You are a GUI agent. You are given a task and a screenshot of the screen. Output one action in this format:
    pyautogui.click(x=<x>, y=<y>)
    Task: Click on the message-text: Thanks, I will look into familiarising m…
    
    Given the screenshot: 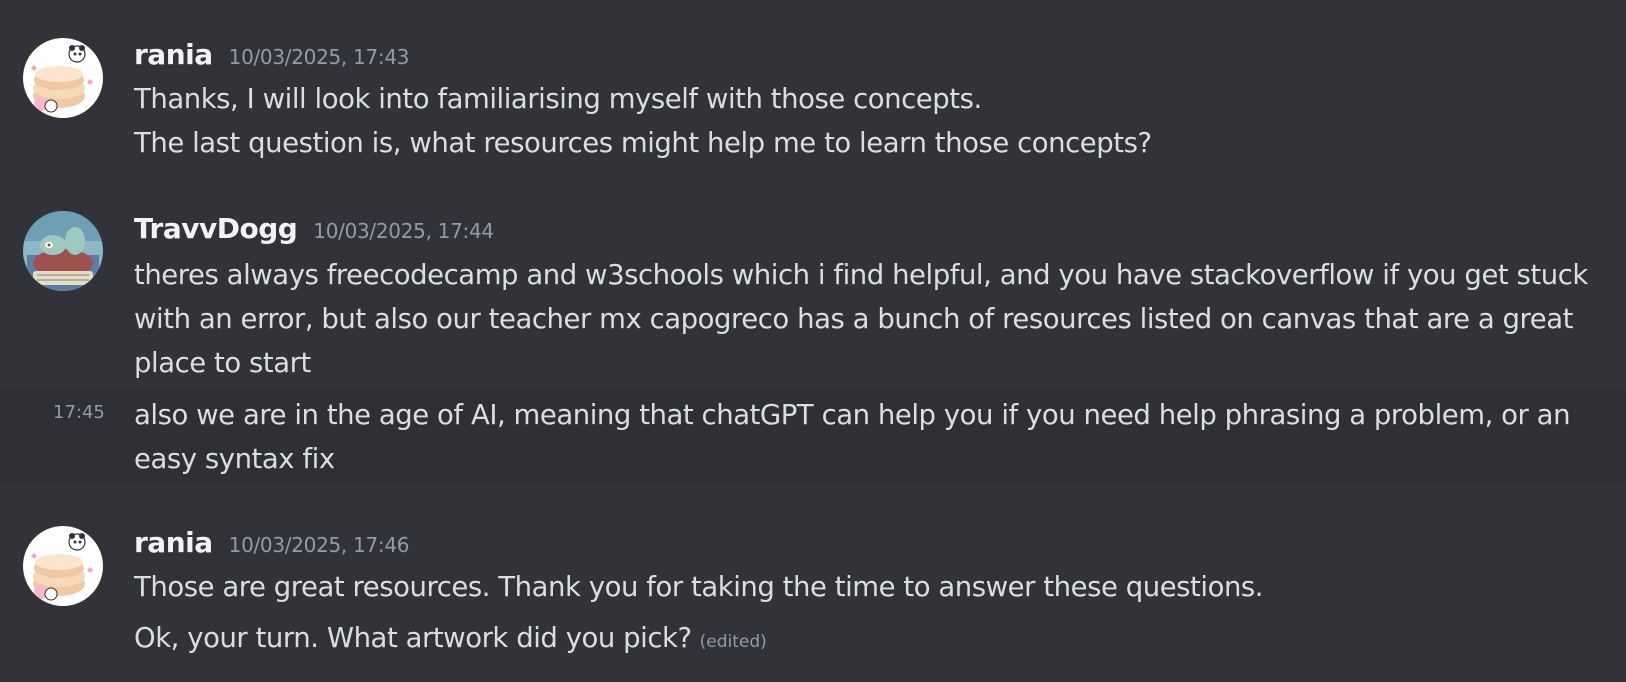 What is the action you would take?
    pyautogui.click(x=865, y=121)
    